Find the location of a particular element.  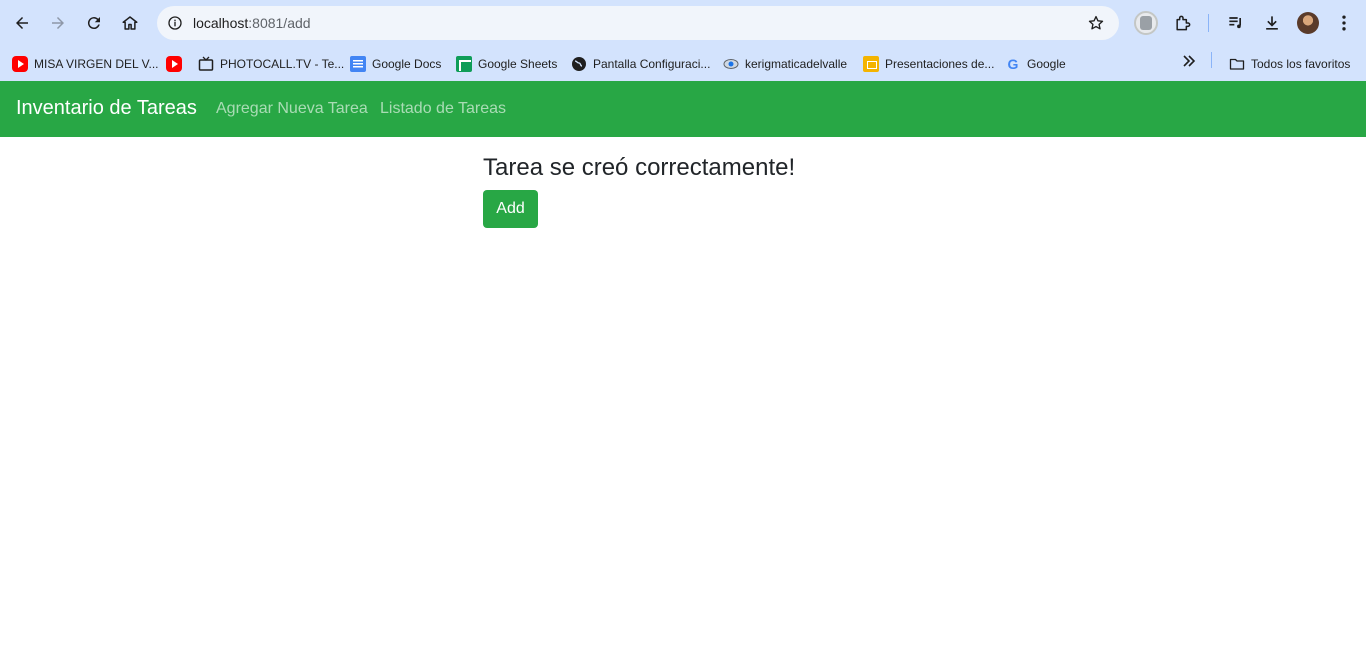

bookmark-item: Google Docs is located at coordinates (395, 64).